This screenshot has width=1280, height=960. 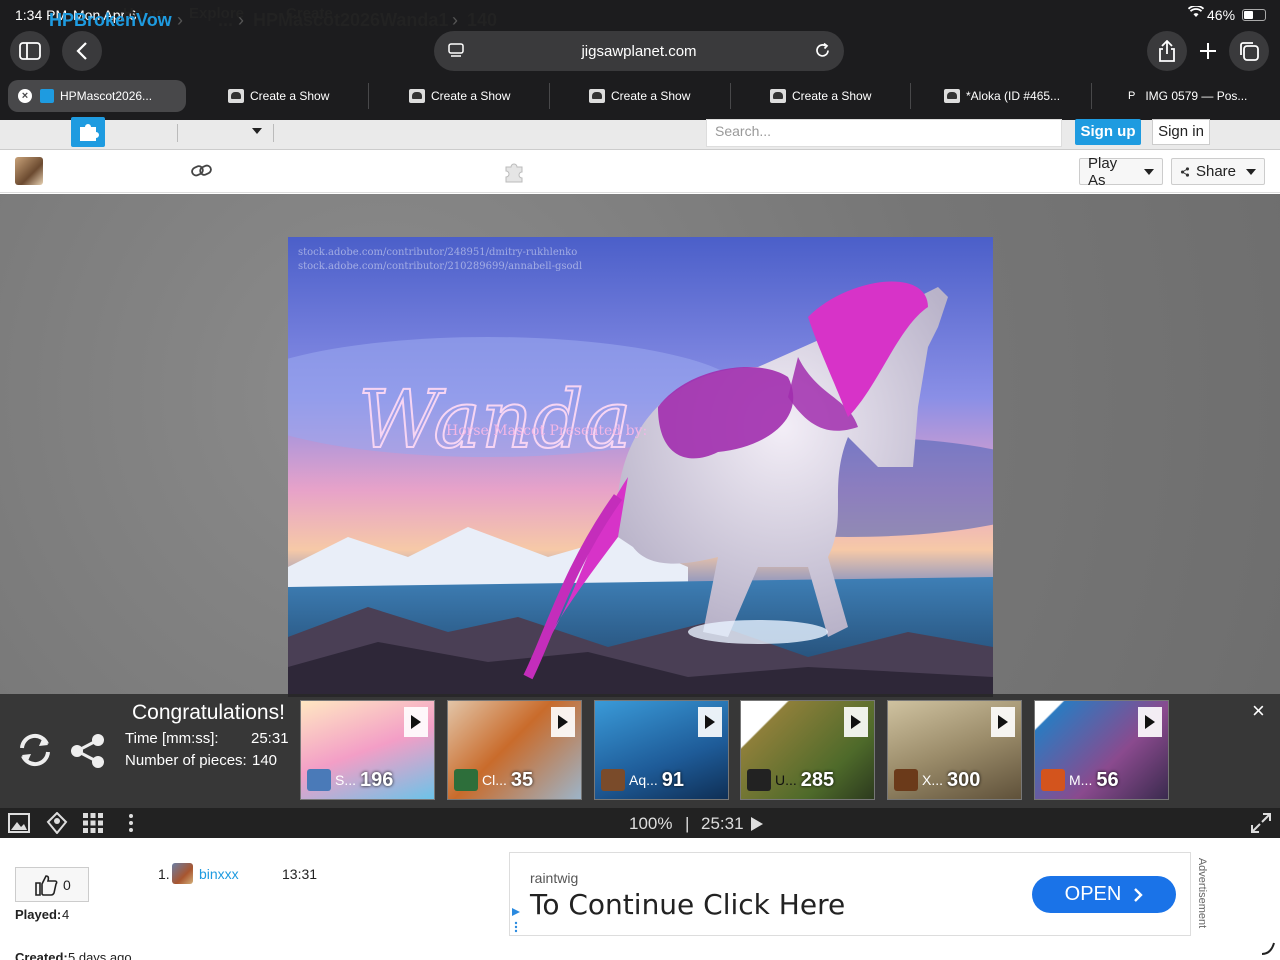 I want to click on avatar, so click(x=29, y=171).